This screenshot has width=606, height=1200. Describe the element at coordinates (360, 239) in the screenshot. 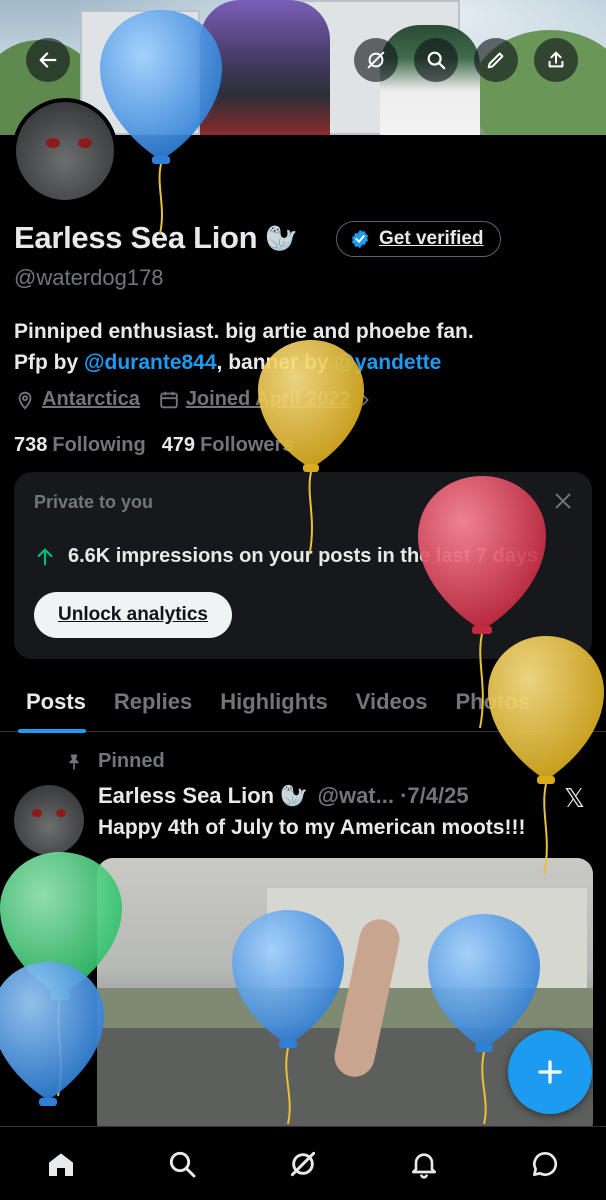

I see `verified-badge-icon` at that location.